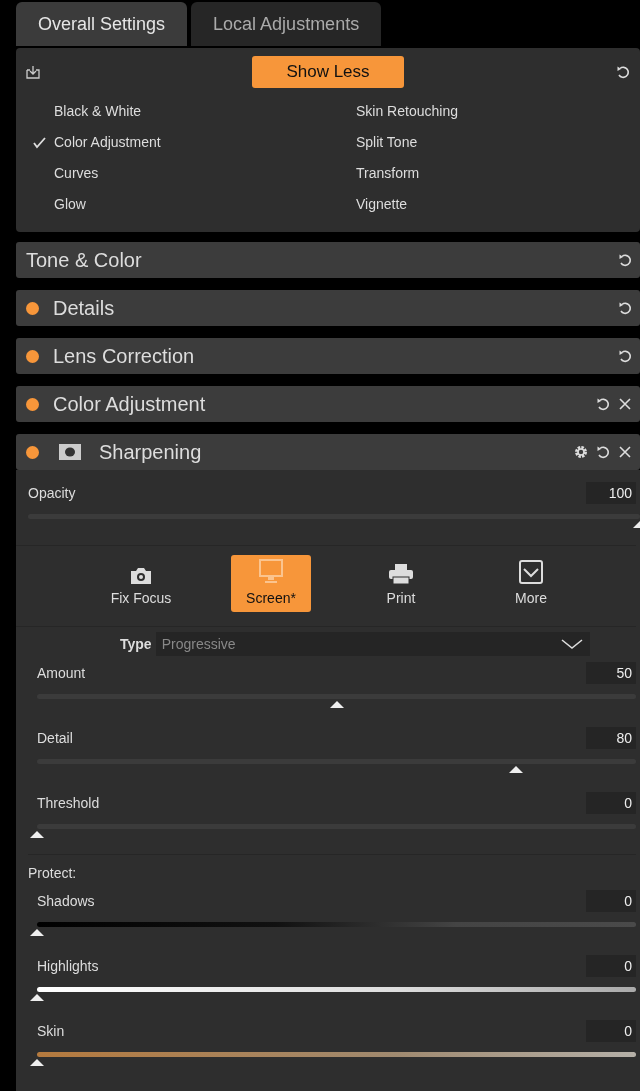 Image resolution: width=640 pixels, height=1091 pixels. I want to click on slider-label: Amount, so click(61, 673).